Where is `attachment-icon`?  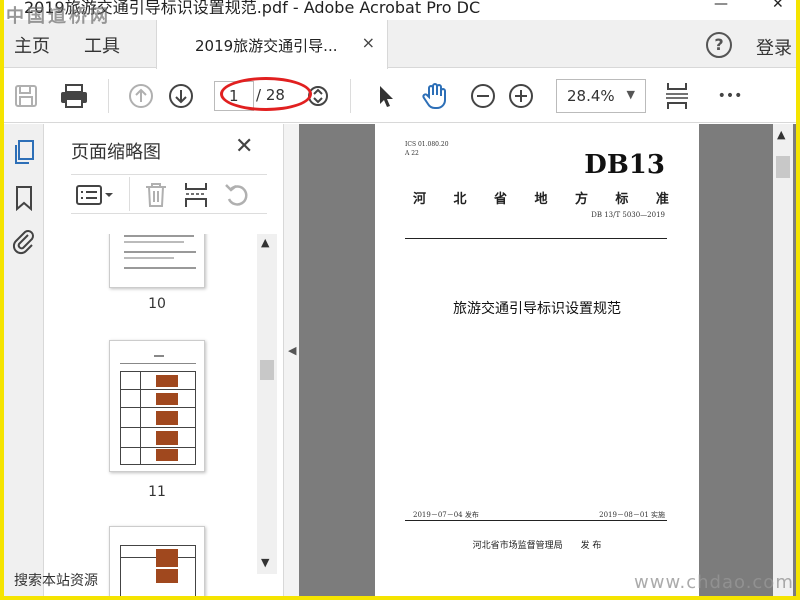 attachment-icon is located at coordinates (24, 242).